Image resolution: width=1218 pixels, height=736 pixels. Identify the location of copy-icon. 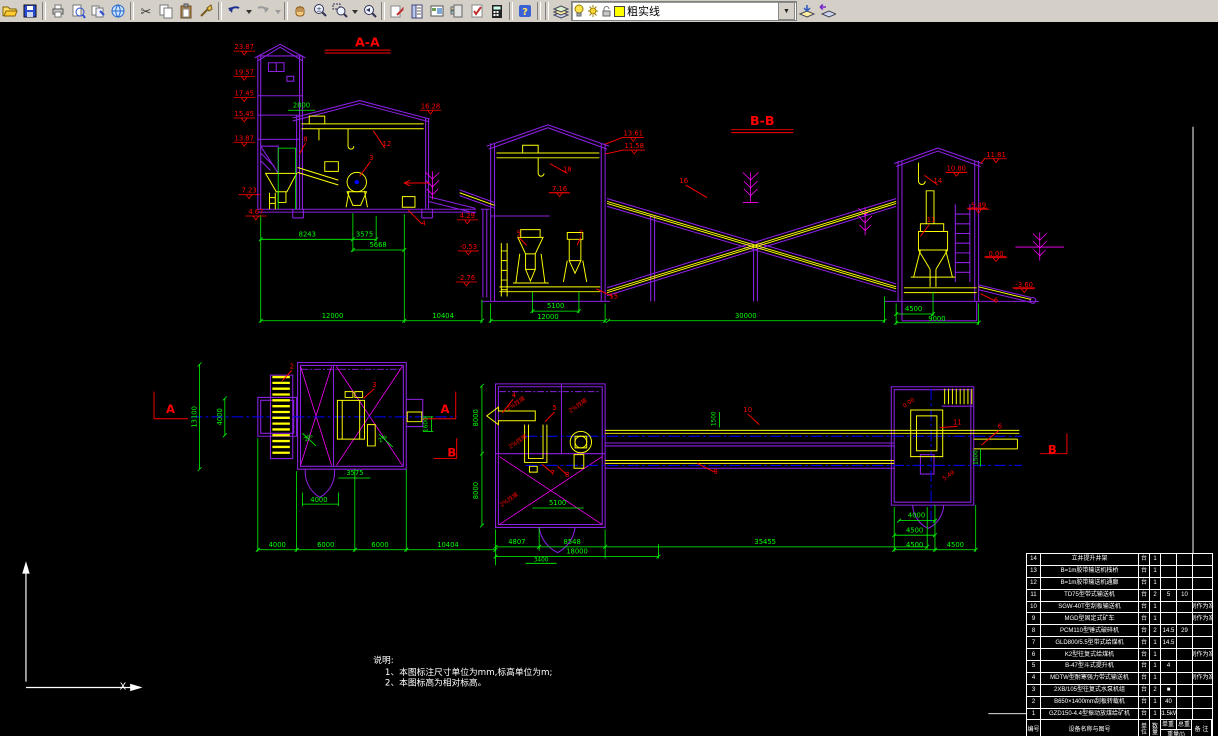
(166, 11).